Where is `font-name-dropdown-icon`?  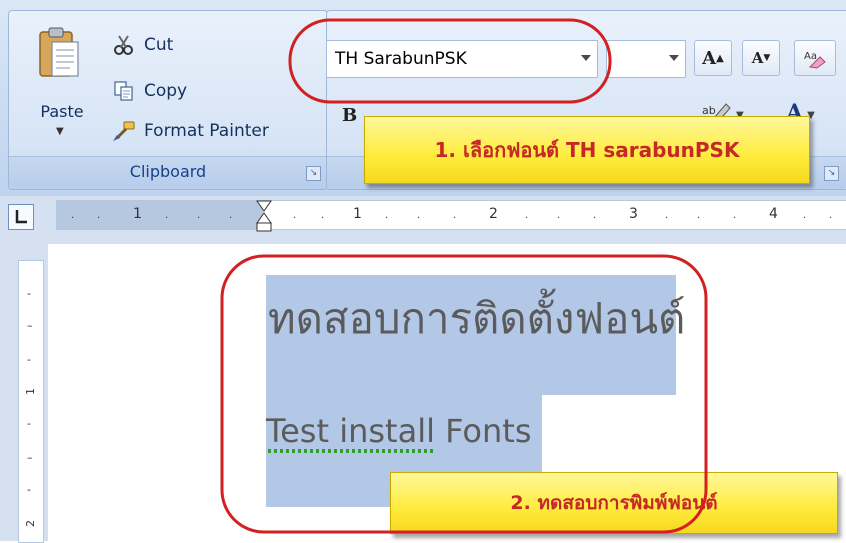 font-name-dropdown-icon is located at coordinates (586, 58).